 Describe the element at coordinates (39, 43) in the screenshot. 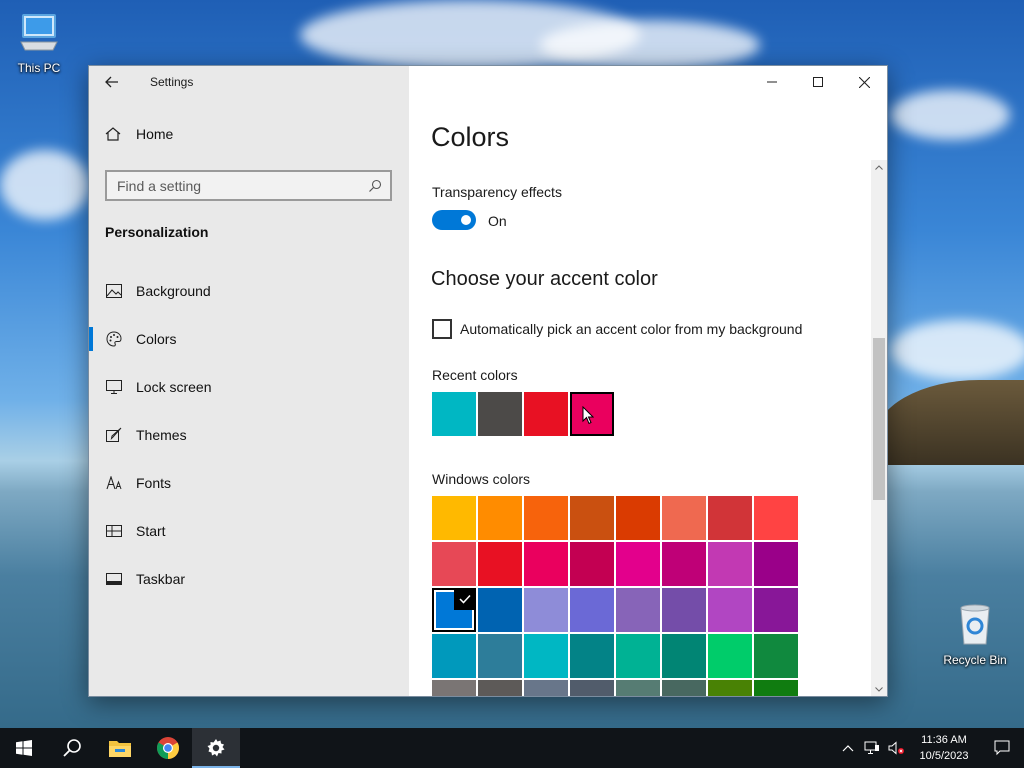

I see `desktop-icon-this-pc: This PC` at that location.